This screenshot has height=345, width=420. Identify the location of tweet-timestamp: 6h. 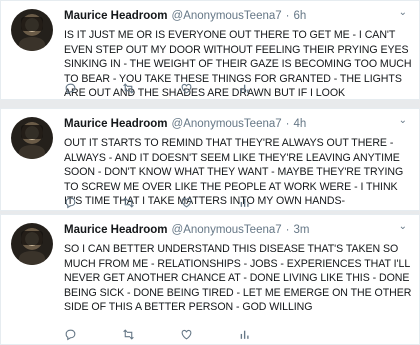
(300, 16).